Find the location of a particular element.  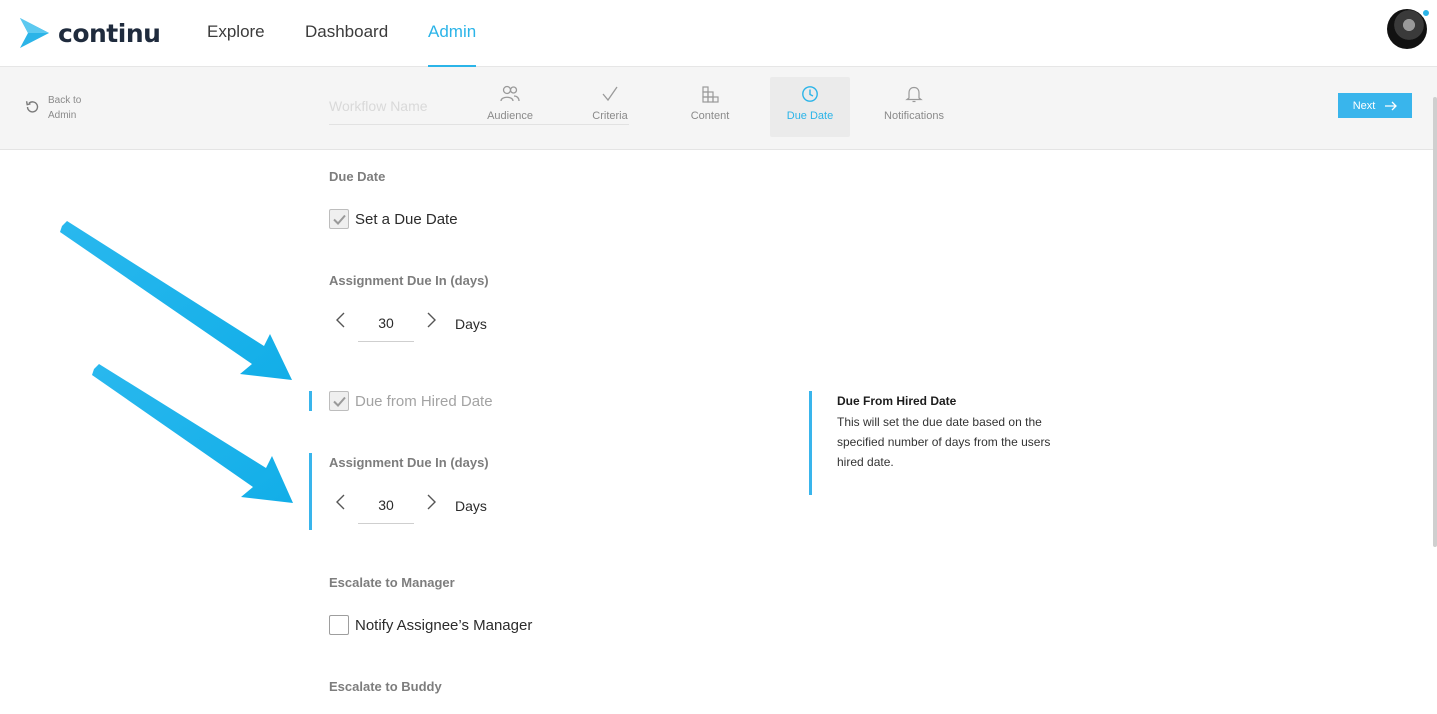

annotation-arrows is located at coordinates (176, 362).